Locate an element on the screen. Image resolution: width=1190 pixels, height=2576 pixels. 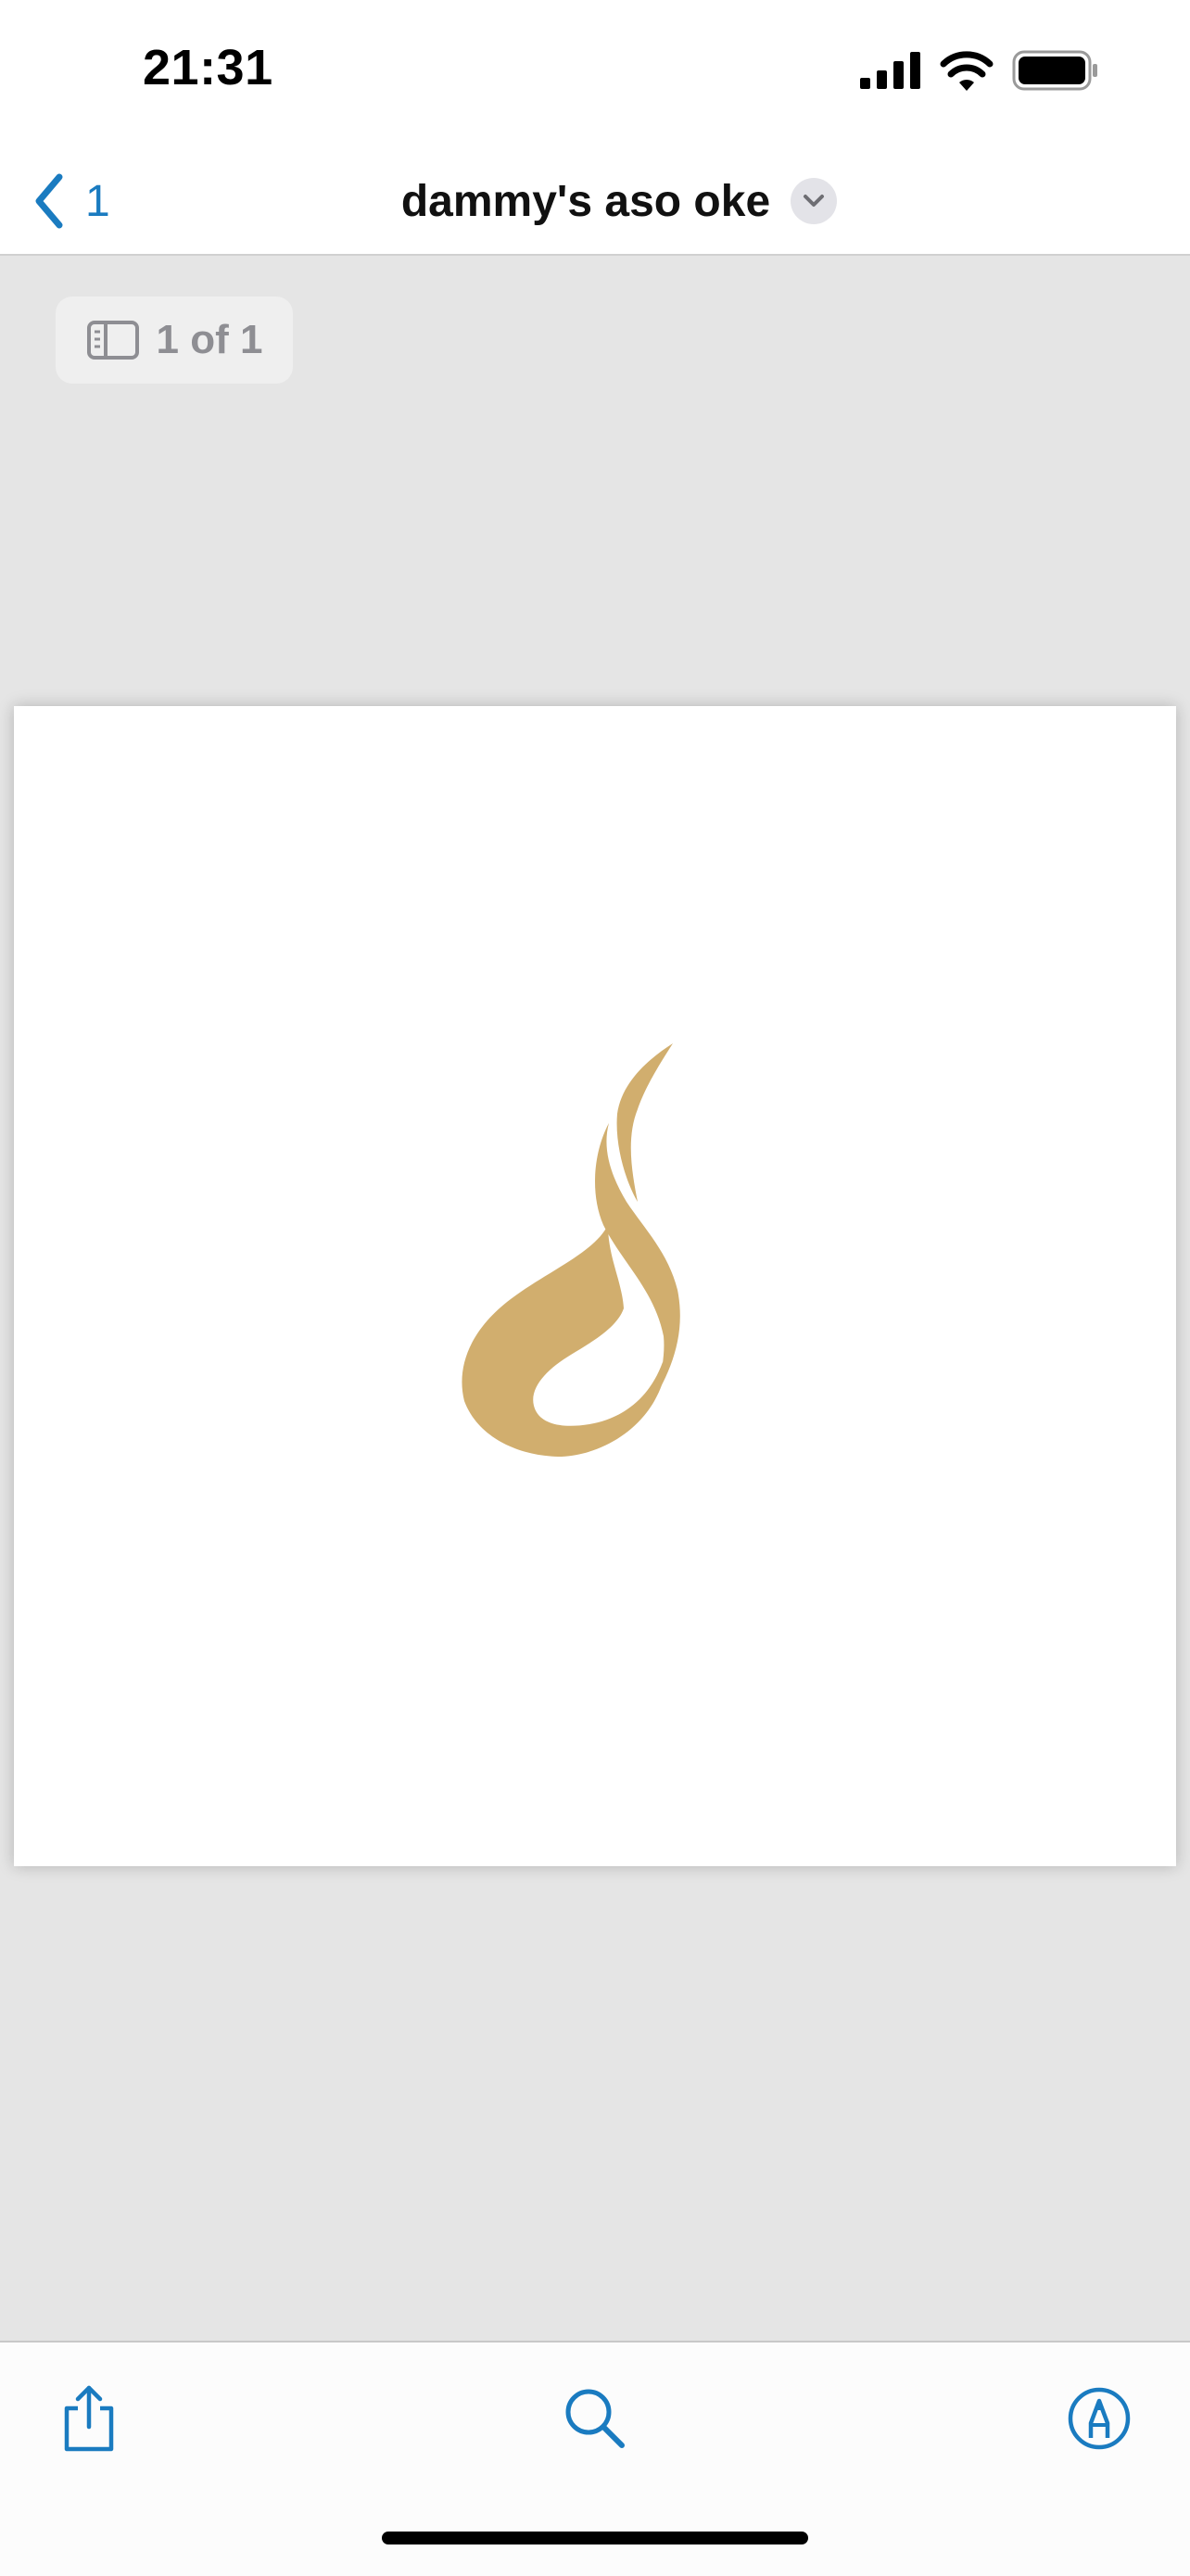
page-indicator-label: 1 of 1 is located at coordinates (209, 340).